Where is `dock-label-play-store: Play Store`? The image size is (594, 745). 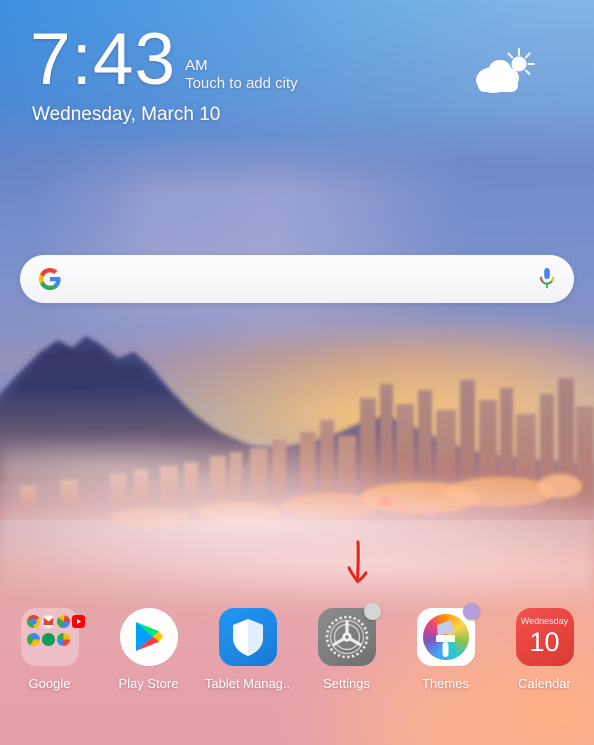 dock-label-play-store: Play Store is located at coordinates (148, 683).